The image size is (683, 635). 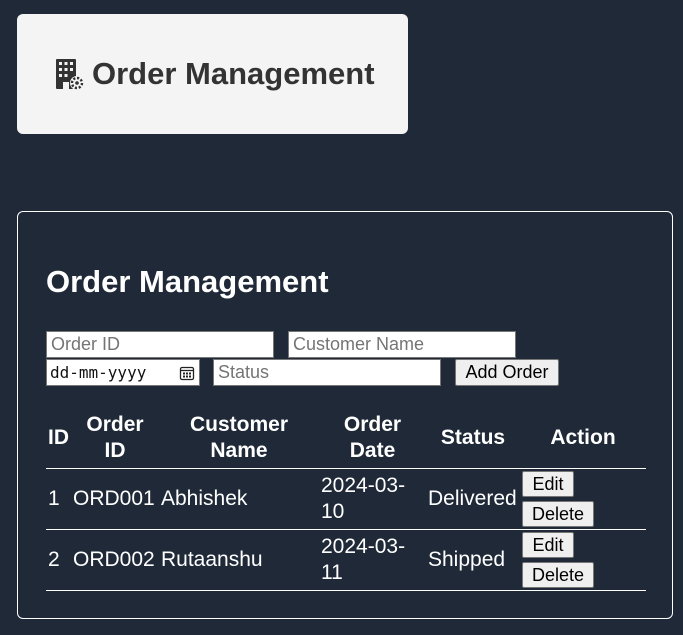 I want to click on cell-order-id: ORD001, so click(x=115, y=499).